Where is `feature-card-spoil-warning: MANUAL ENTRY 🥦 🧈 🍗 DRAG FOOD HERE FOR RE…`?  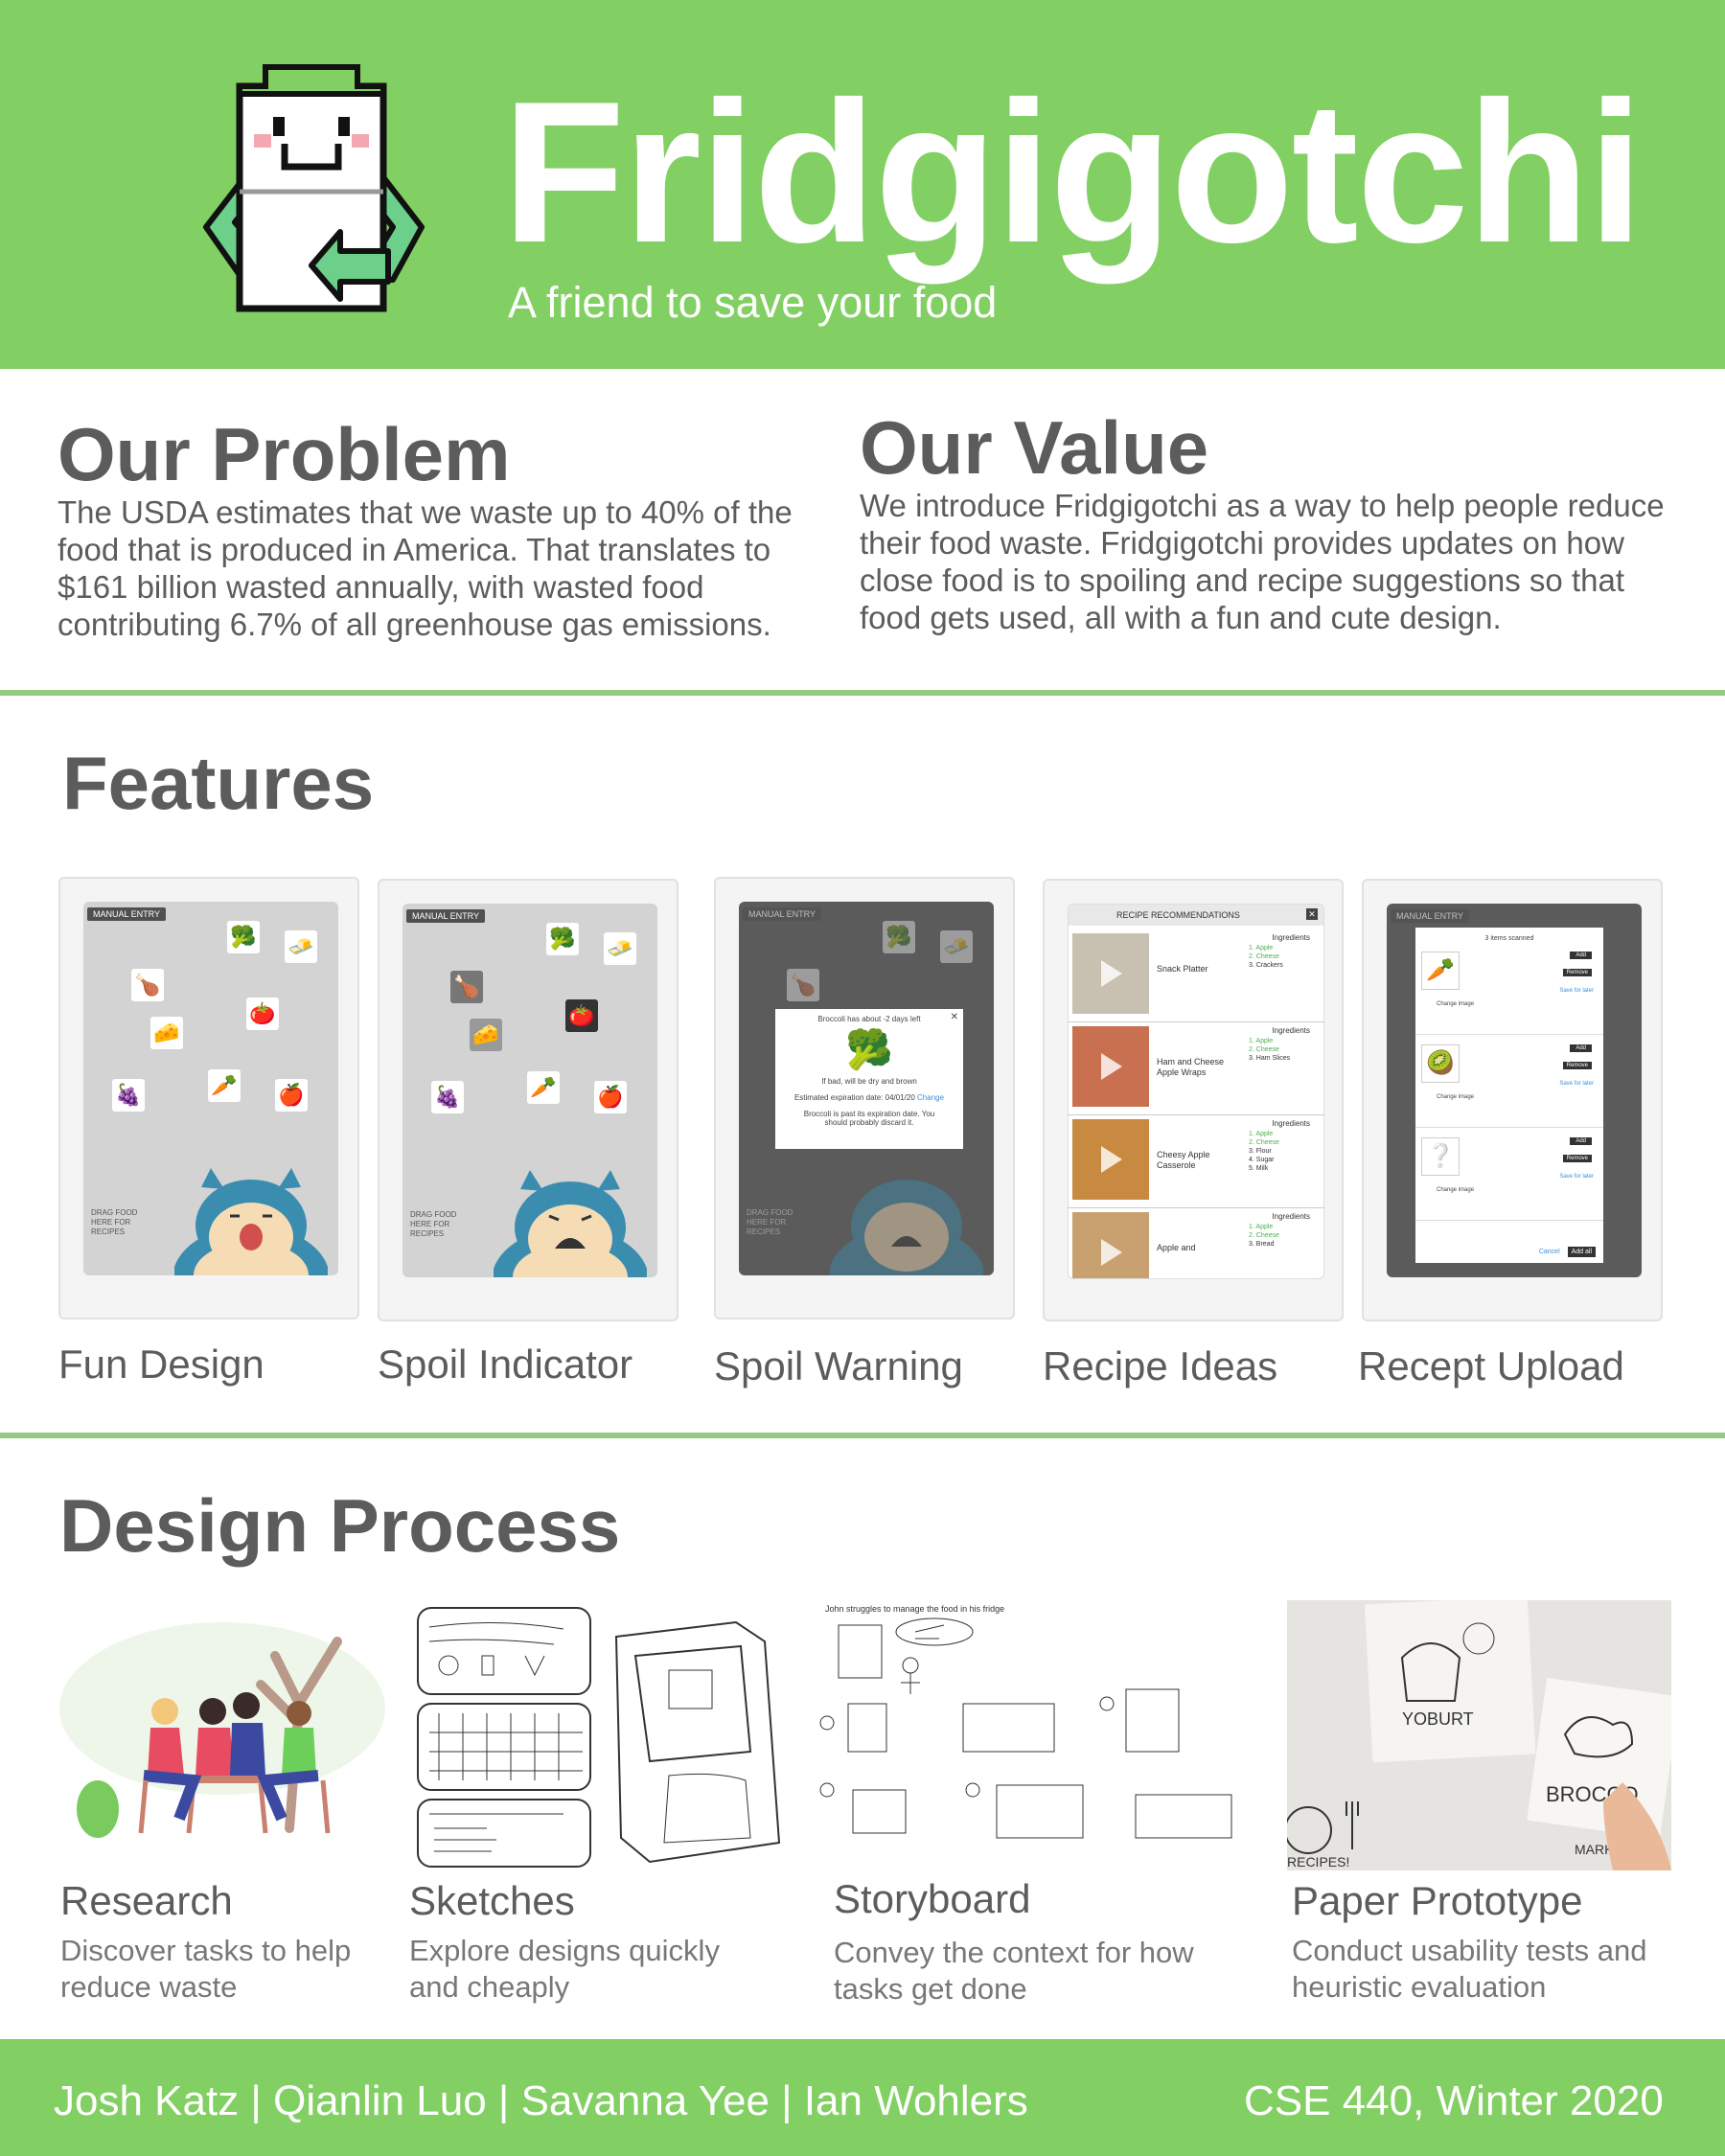
feature-card-spoil-warning: MANUAL ENTRY 🥦 🧈 🍗 DRAG FOOD HERE FOR RE… is located at coordinates (864, 1098).